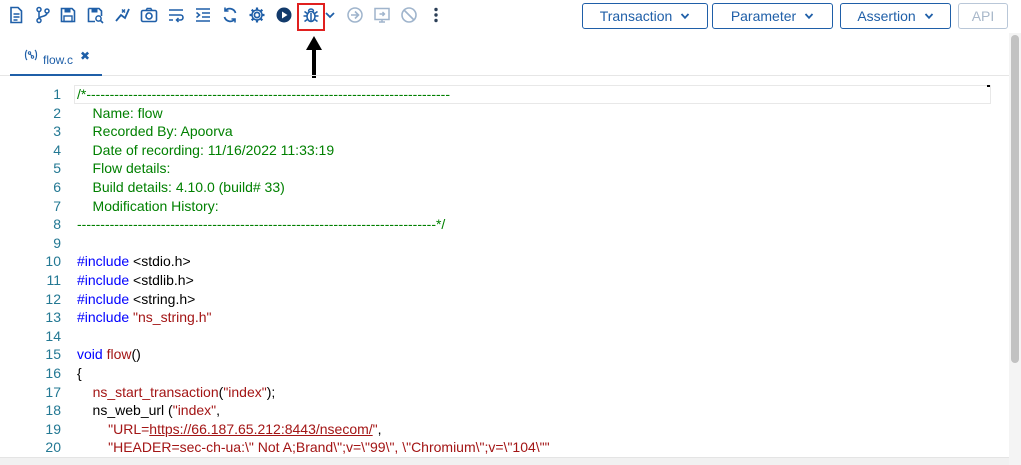 The height and width of the screenshot is (465, 1021). Describe the element at coordinates (510, 54) in the screenshot. I see `tab-bar: flow.c ✖` at that location.